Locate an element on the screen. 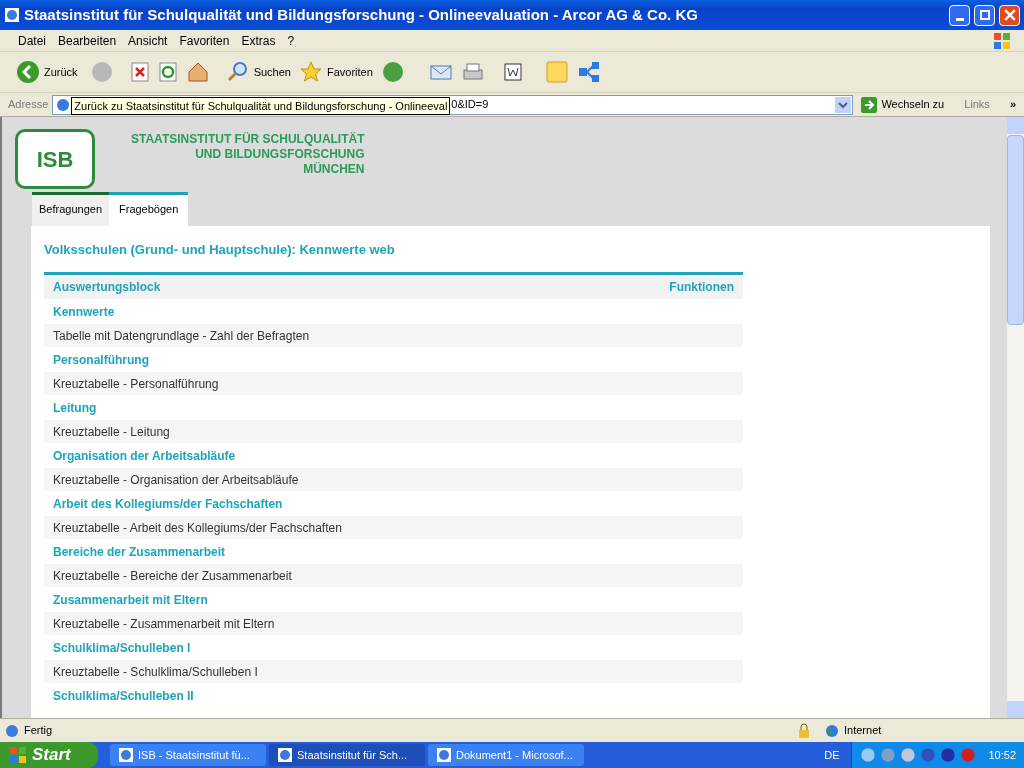 This screenshot has height=768, width=1024. minimize-button is located at coordinates (959, 15).